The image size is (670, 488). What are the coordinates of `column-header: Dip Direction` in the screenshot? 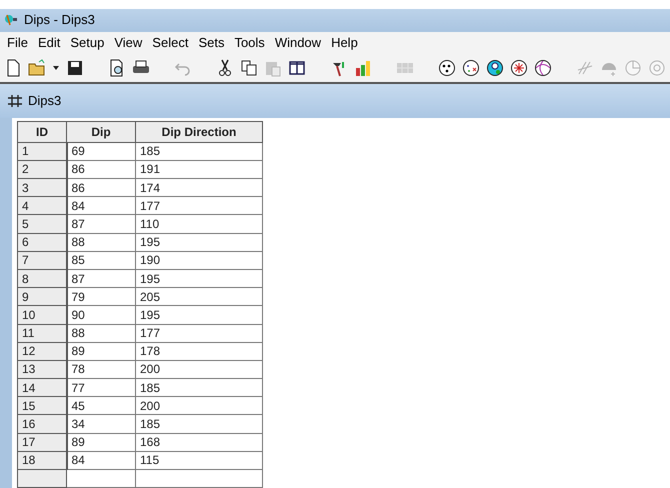 It's located at (199, 131).